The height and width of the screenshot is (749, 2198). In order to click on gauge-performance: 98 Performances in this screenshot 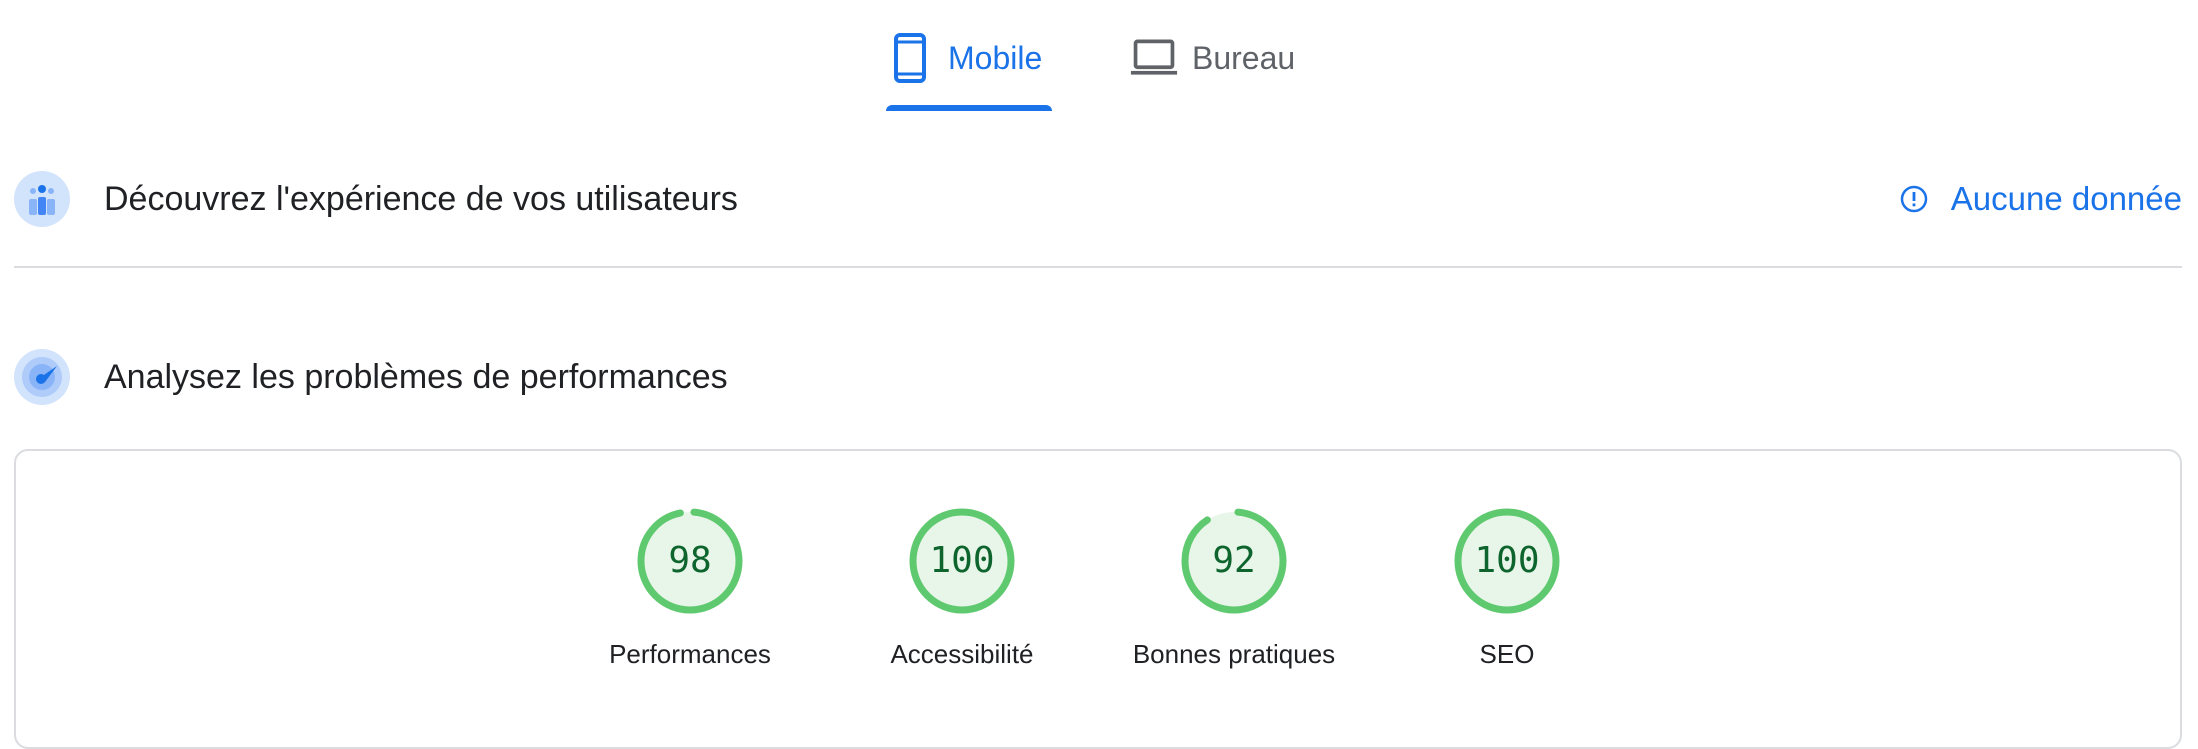, I will do `click(690, 587)`.